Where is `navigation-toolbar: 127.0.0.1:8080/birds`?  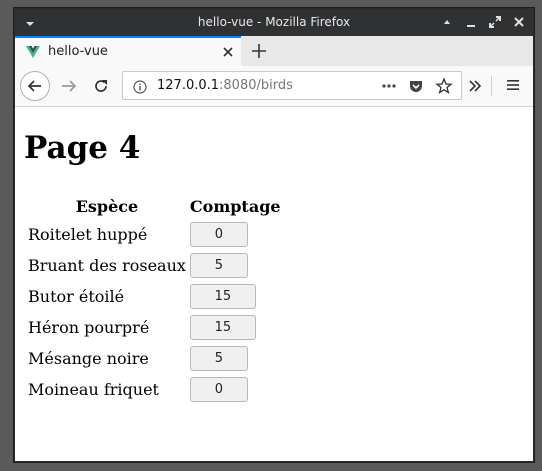
navigation-toolbar: 127.0.0.1:8080/birds is located at coordinates (274, 86).